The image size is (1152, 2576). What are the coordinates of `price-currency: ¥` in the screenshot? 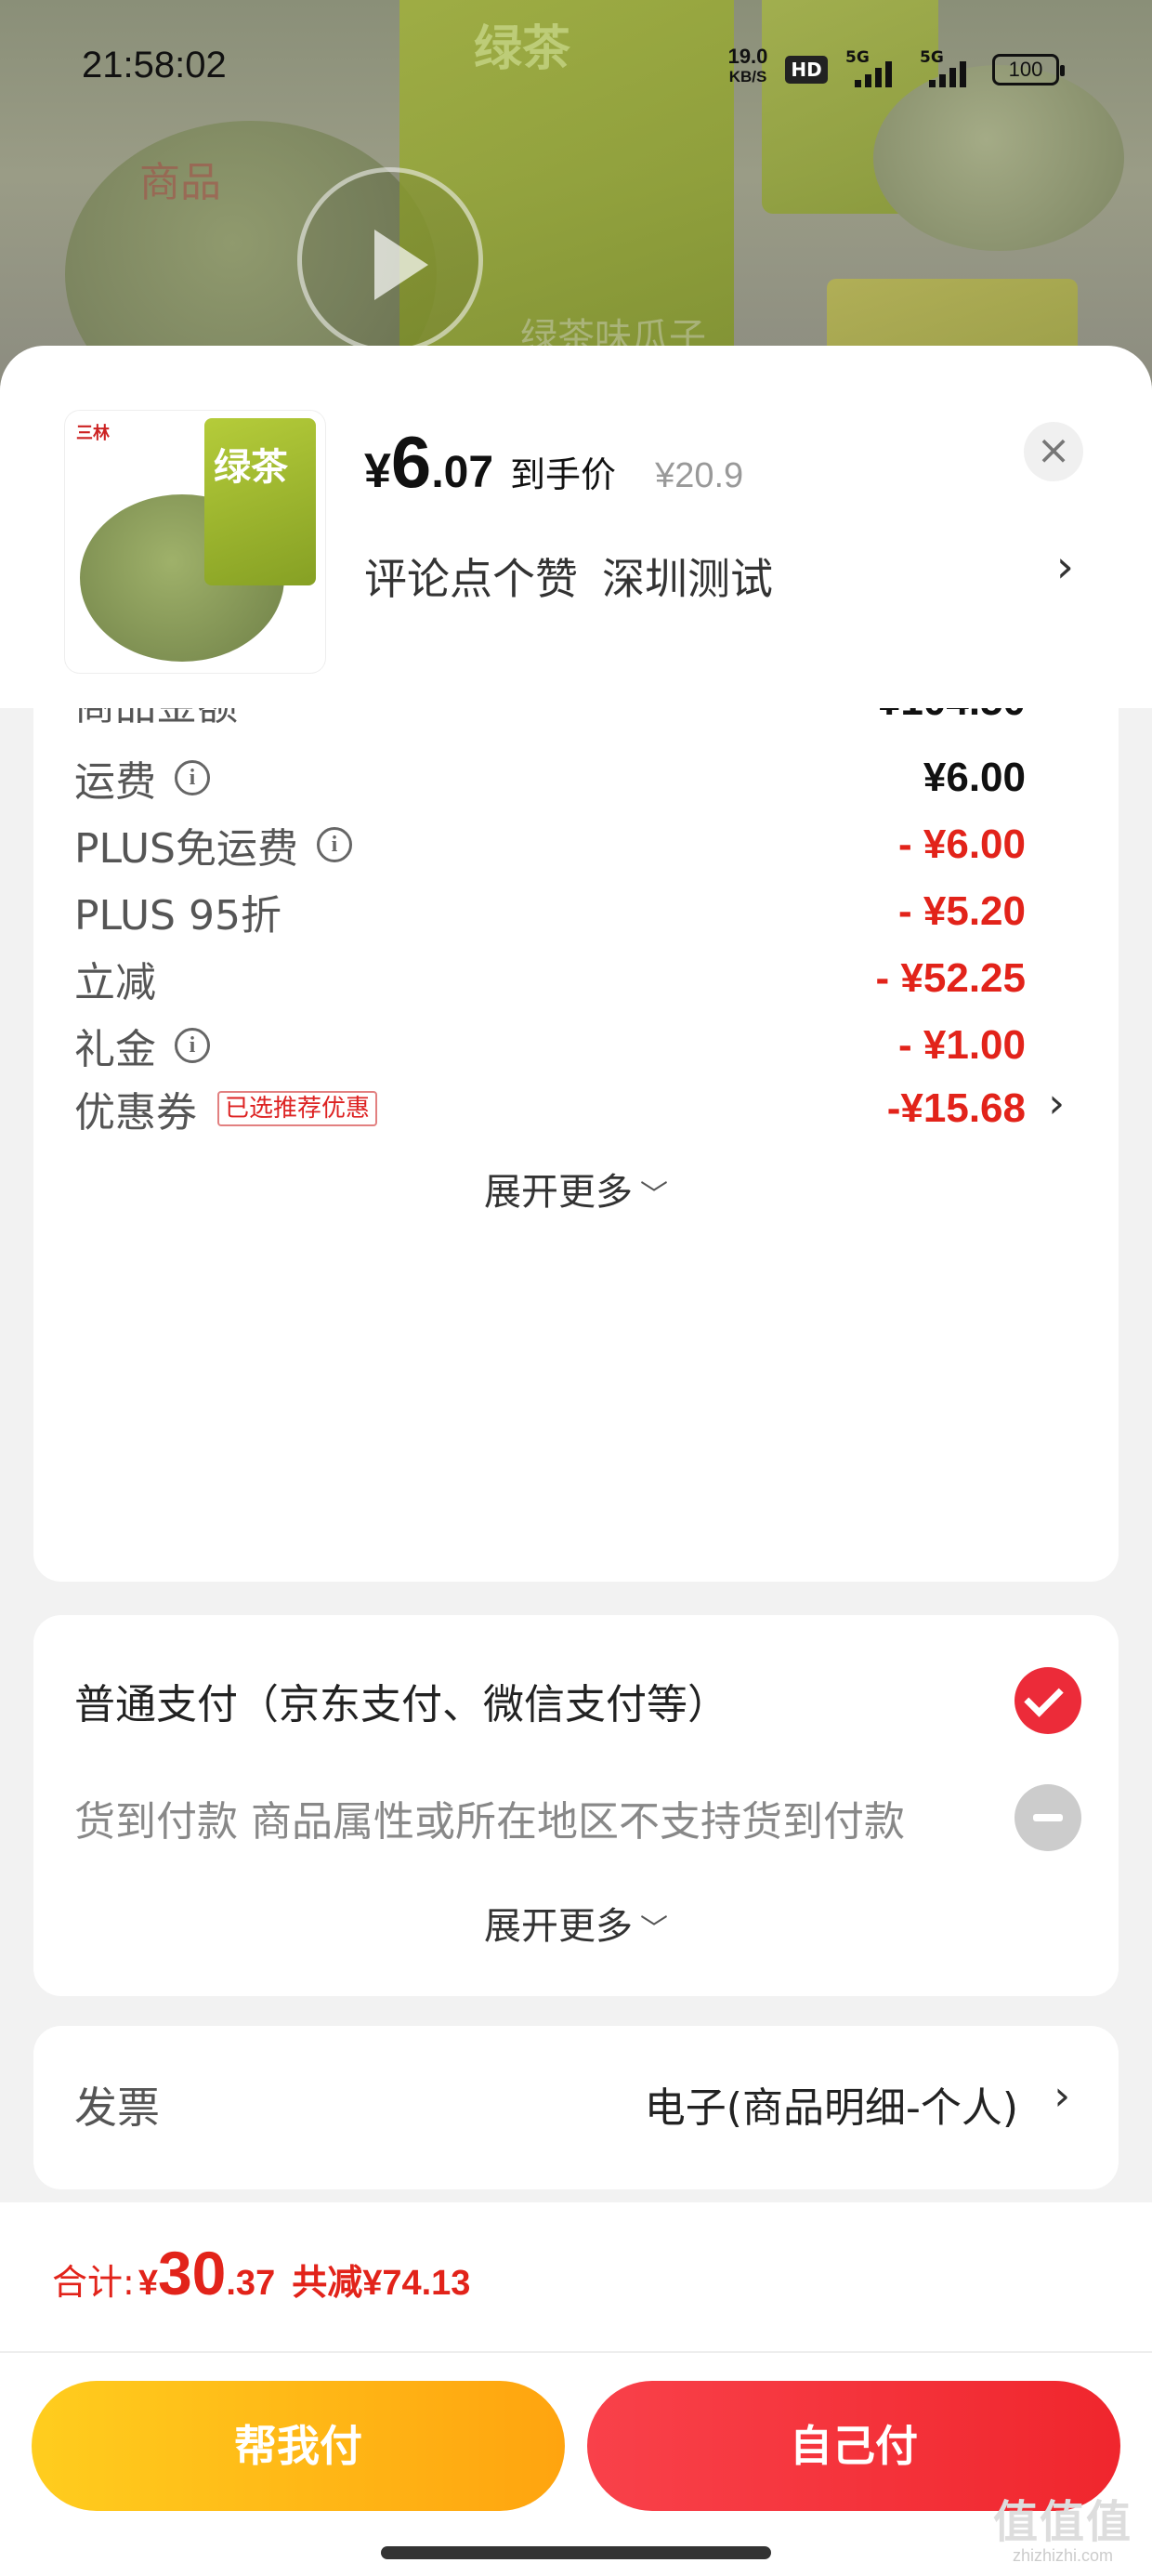 It's located at (377, 471).